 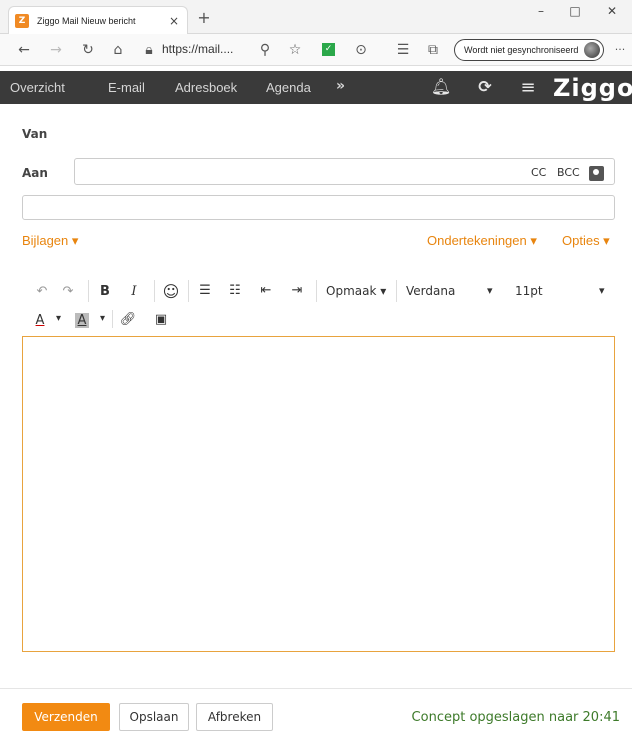 What do you see at coordinates (149, 50) in the screenshot?
I see `lock-icon: 🔒︎` at bounding box center [149, 50].